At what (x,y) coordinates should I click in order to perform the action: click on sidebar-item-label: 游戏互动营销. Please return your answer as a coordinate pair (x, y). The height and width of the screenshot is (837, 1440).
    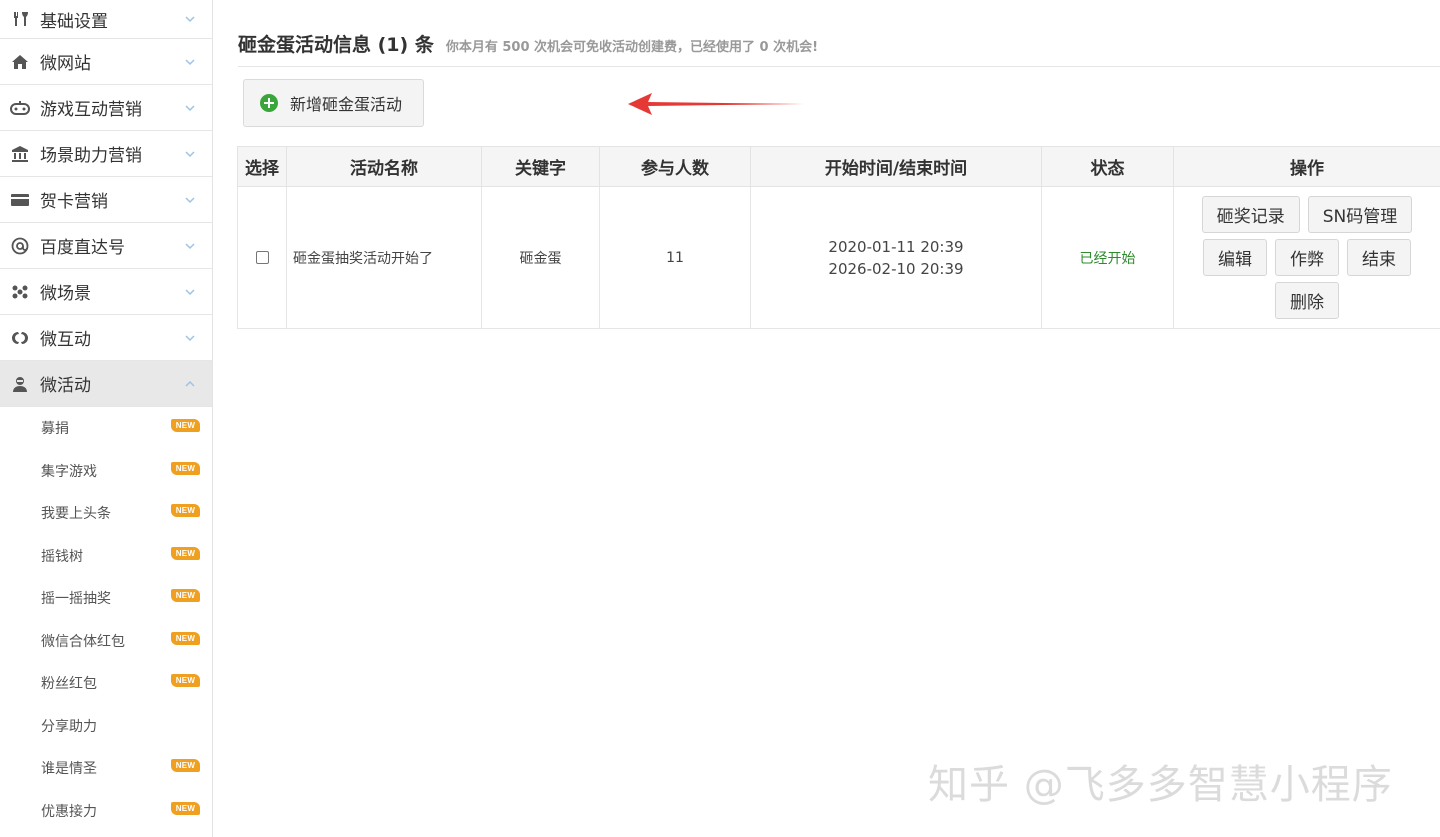
    Looking at the image, I should click on (91, 110).